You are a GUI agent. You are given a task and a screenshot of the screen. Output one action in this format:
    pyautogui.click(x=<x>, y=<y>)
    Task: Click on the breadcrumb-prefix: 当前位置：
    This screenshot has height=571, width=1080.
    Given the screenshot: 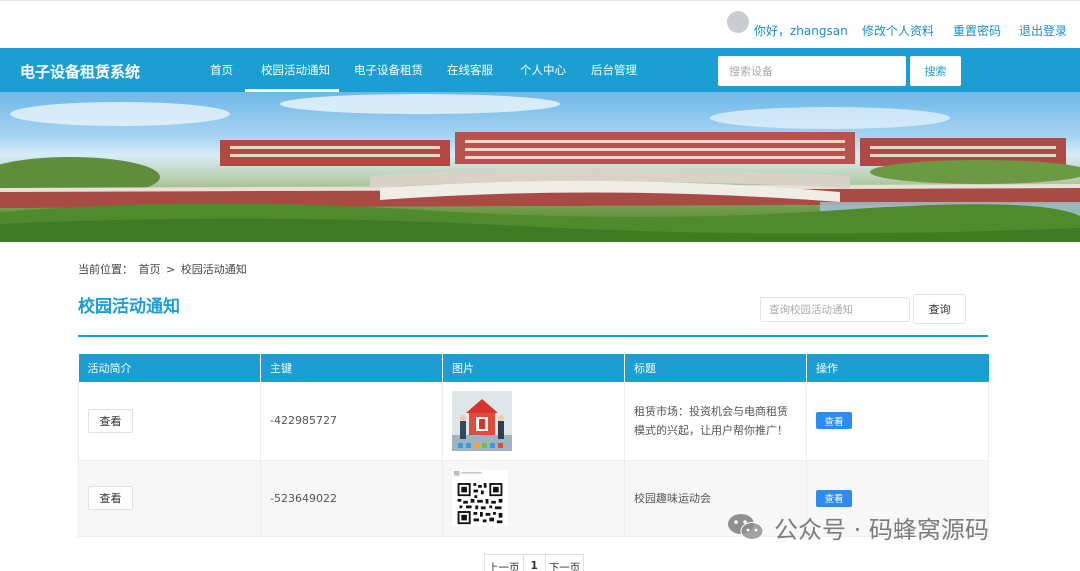 What is the action you would take?
    pyautogui.click(x=105, y=269)
    